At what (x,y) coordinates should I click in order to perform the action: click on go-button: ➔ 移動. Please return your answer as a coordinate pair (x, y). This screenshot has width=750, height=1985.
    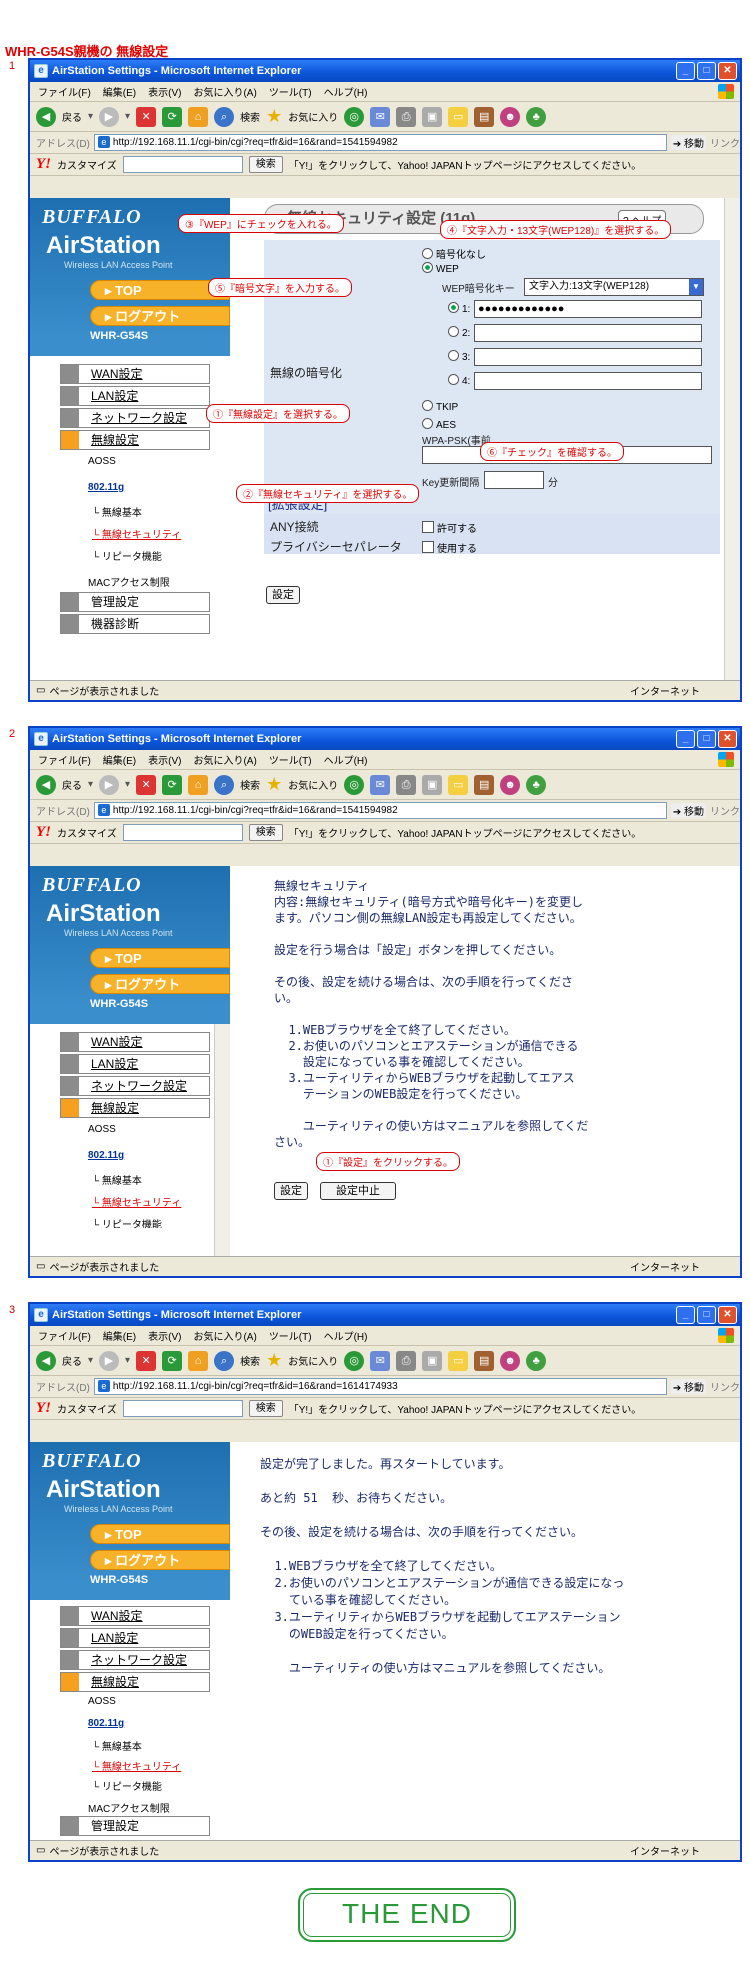
    Looking at the image, I should click on (688, 810).